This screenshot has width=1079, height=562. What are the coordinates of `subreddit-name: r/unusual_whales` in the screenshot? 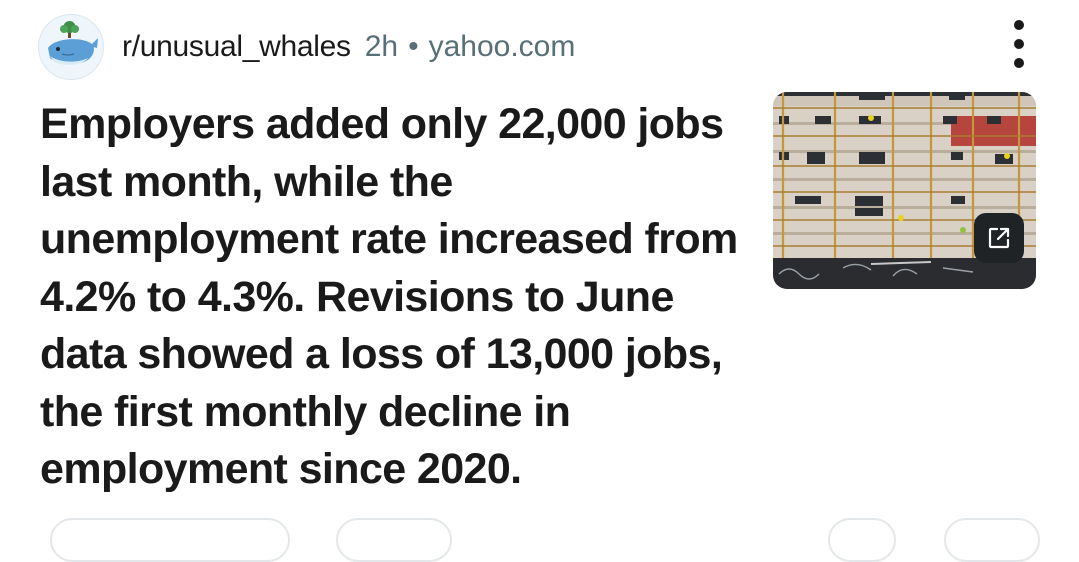 It's located at (236, 47).